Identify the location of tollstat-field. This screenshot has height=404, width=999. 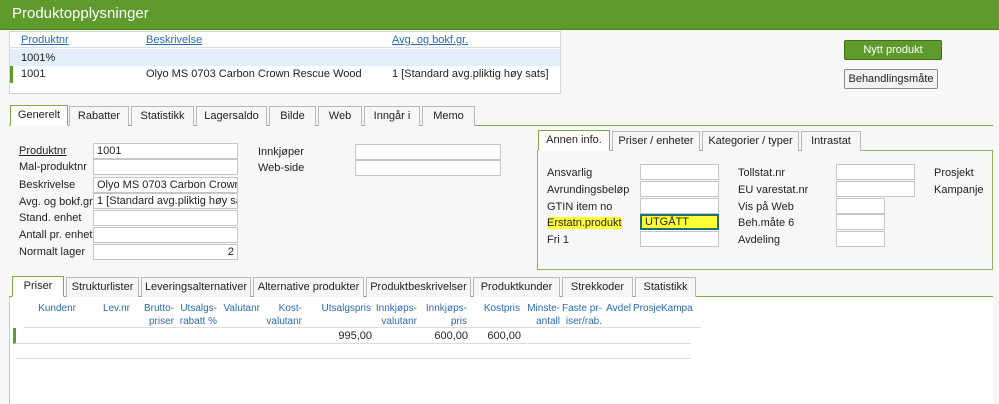
(875, 172).